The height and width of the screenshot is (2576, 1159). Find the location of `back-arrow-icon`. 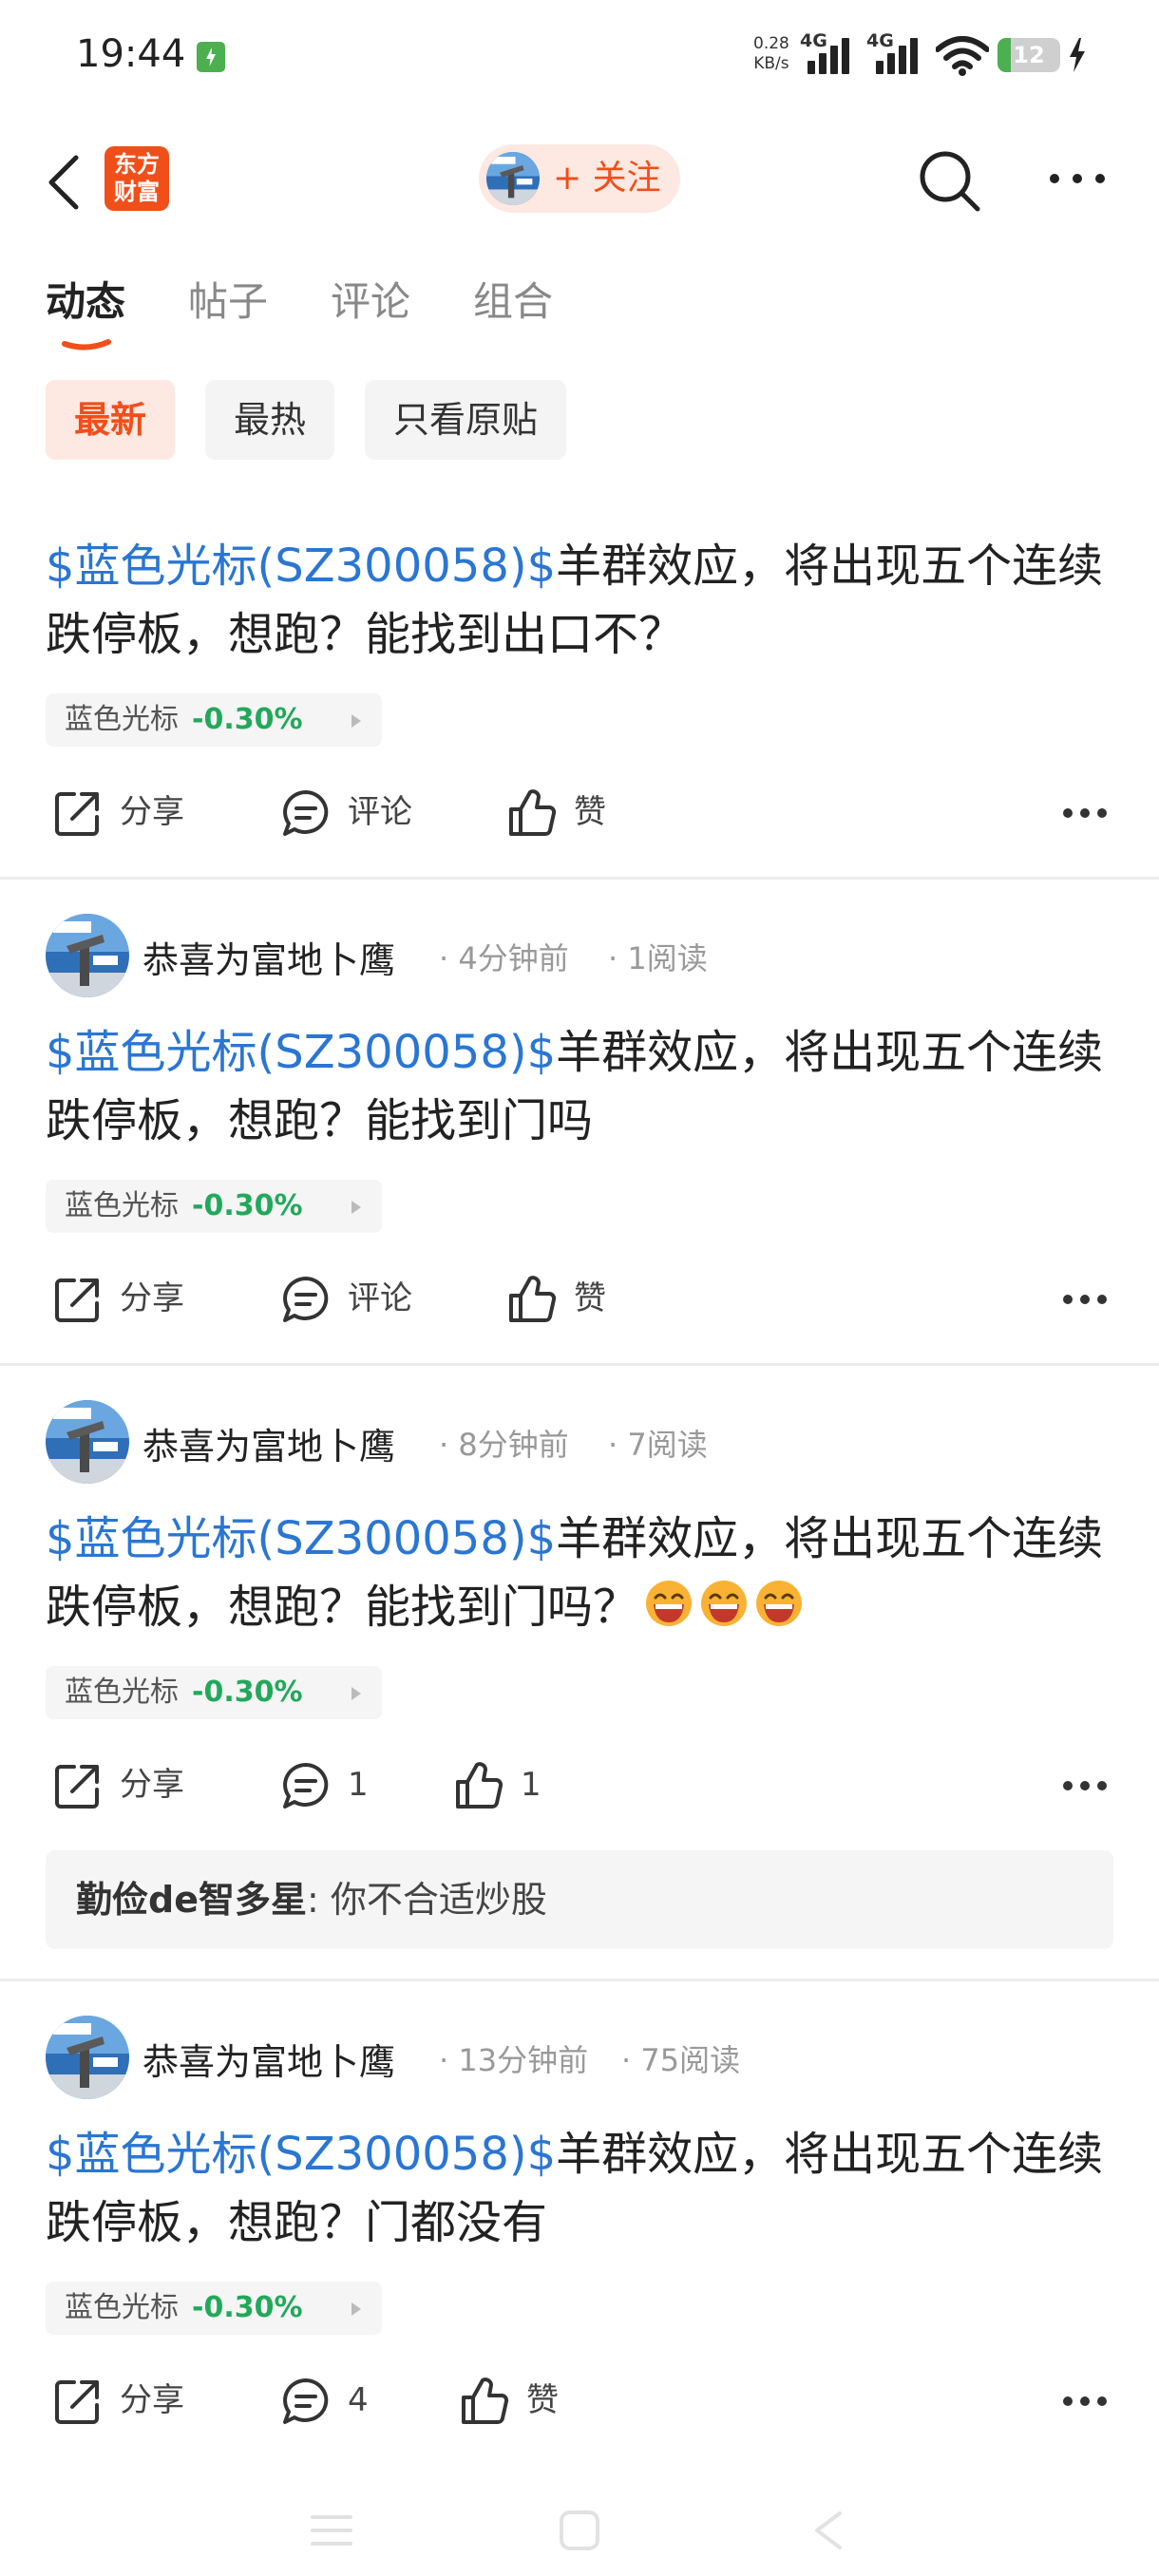

back-arrow-icon is located at coordinates (65, 182).